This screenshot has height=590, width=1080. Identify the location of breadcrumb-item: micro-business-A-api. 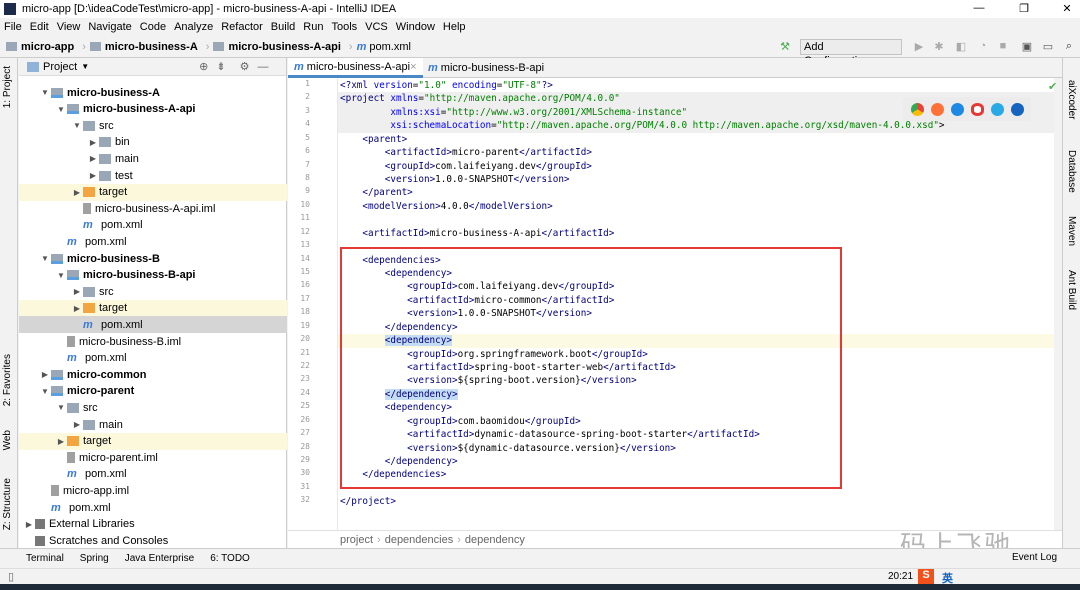
(277, 47).